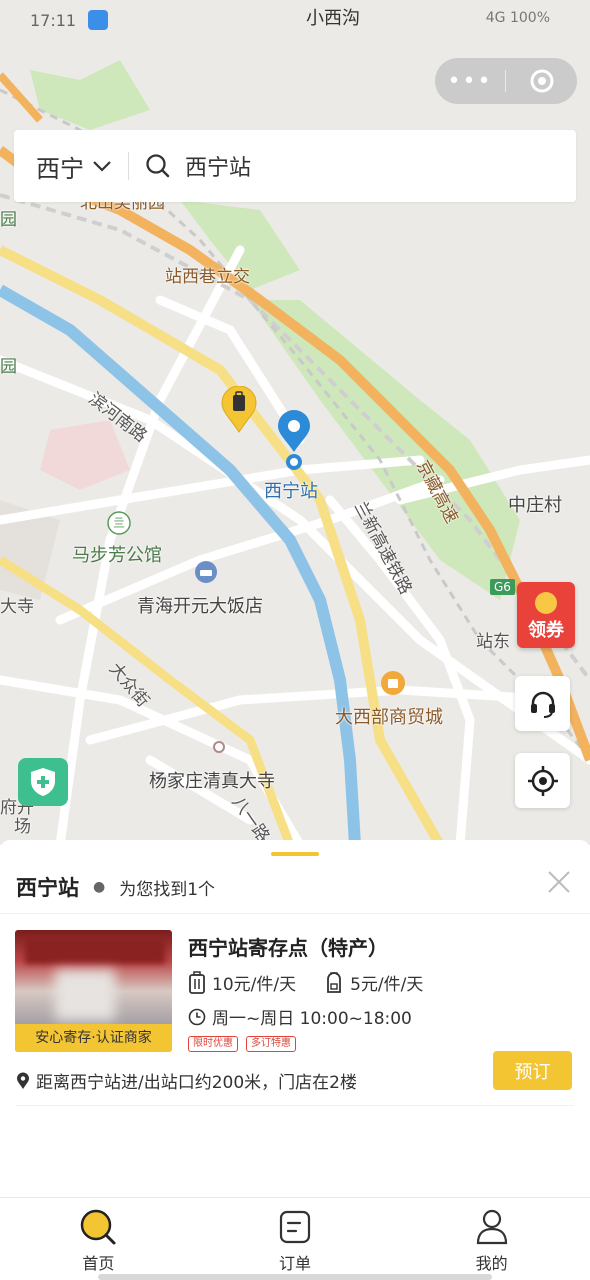 The height and width of the screenshot is (1280, 590). Describe the element at coordinates (207, 277) in the screenshot. I see `map-label: 站西巷立交` at that location.